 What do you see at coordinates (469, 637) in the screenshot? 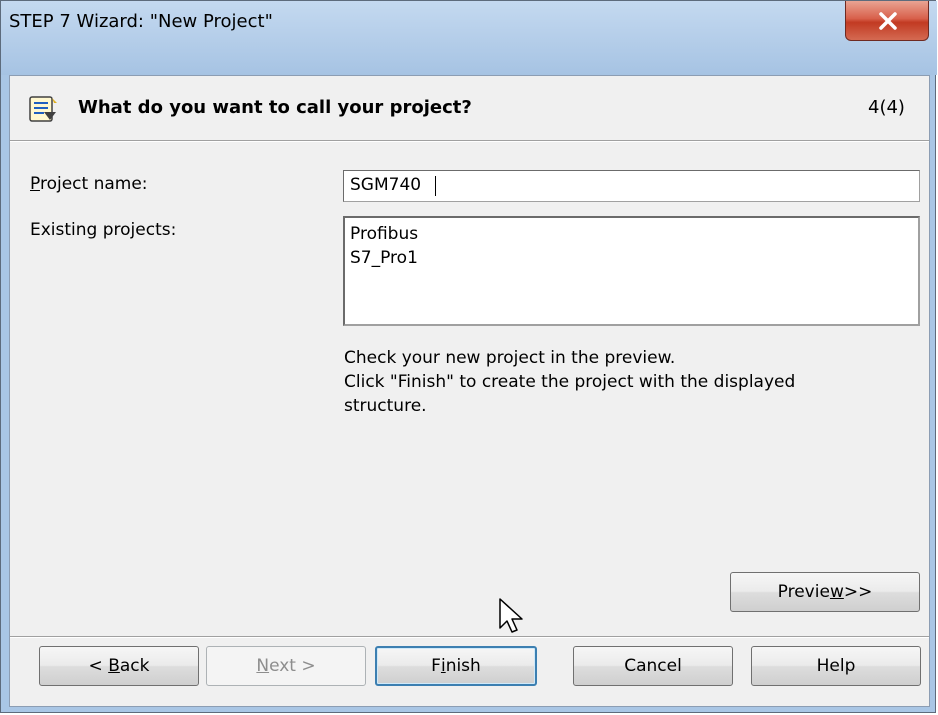
I see `footer-divider-highlight` at bounding box center [469, 637].